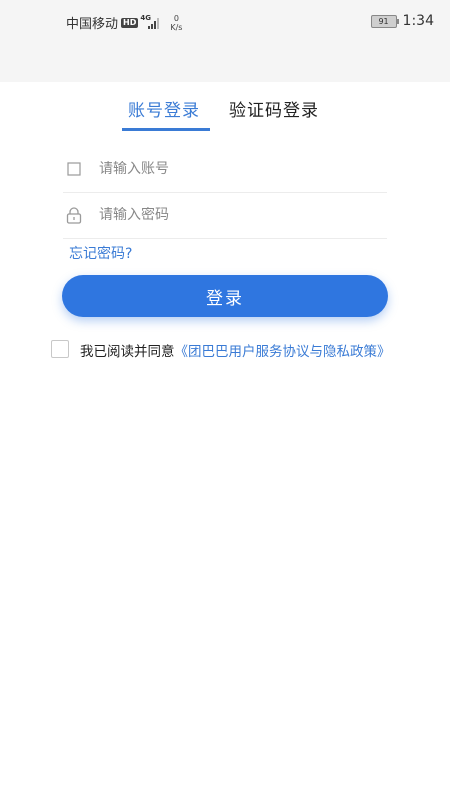  Describe the element at coordinates (283, 352) in the screenshot. I see `agreement-link: 《团巴巴用户服务协议与隐私政策》` at that location.